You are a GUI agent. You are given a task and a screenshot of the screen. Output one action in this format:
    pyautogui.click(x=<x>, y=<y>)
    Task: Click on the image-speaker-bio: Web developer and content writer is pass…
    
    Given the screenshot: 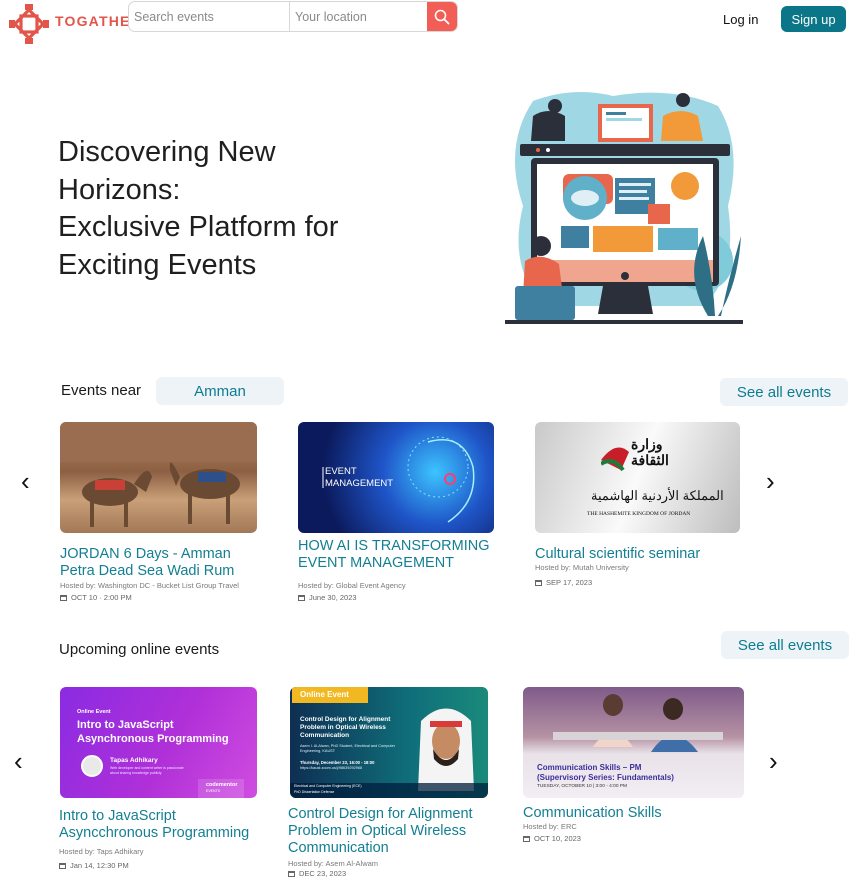 What is the action you would take?
    pyautogui.click(x=147, y=770)
    